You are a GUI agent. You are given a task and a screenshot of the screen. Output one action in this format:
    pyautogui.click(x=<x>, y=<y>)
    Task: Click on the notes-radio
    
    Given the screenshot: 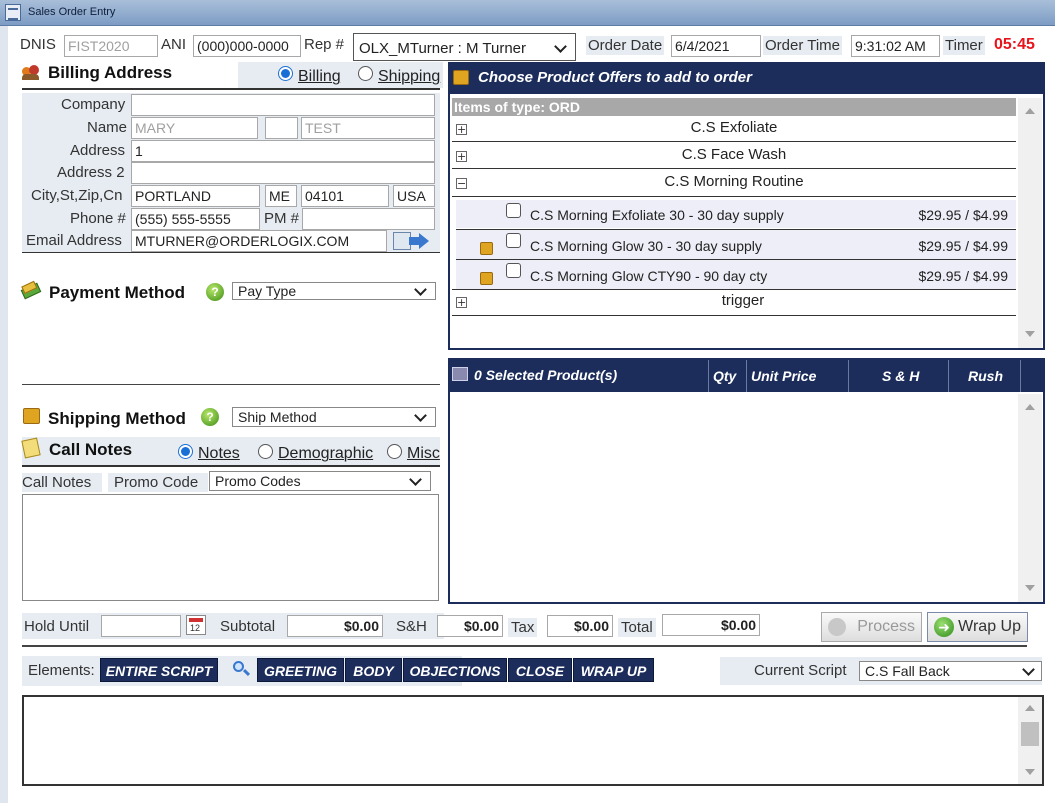 What is the action you would take?
    pyautogui.click(x=185, y=451)
    